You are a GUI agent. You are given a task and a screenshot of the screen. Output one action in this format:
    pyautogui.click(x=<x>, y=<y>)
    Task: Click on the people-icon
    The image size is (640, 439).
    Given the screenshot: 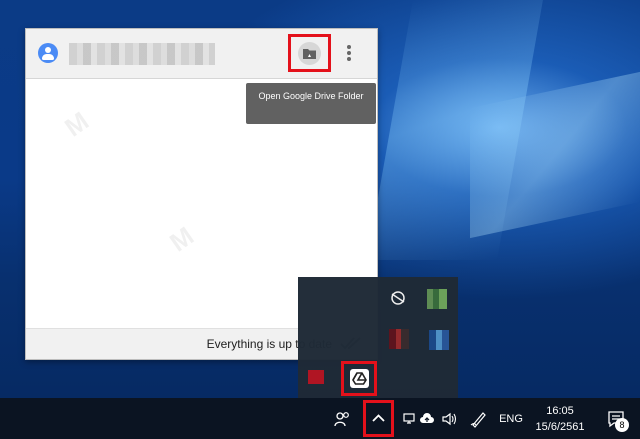 What is the action you would take?
    pyautogui.click(x=343, y=418)
    